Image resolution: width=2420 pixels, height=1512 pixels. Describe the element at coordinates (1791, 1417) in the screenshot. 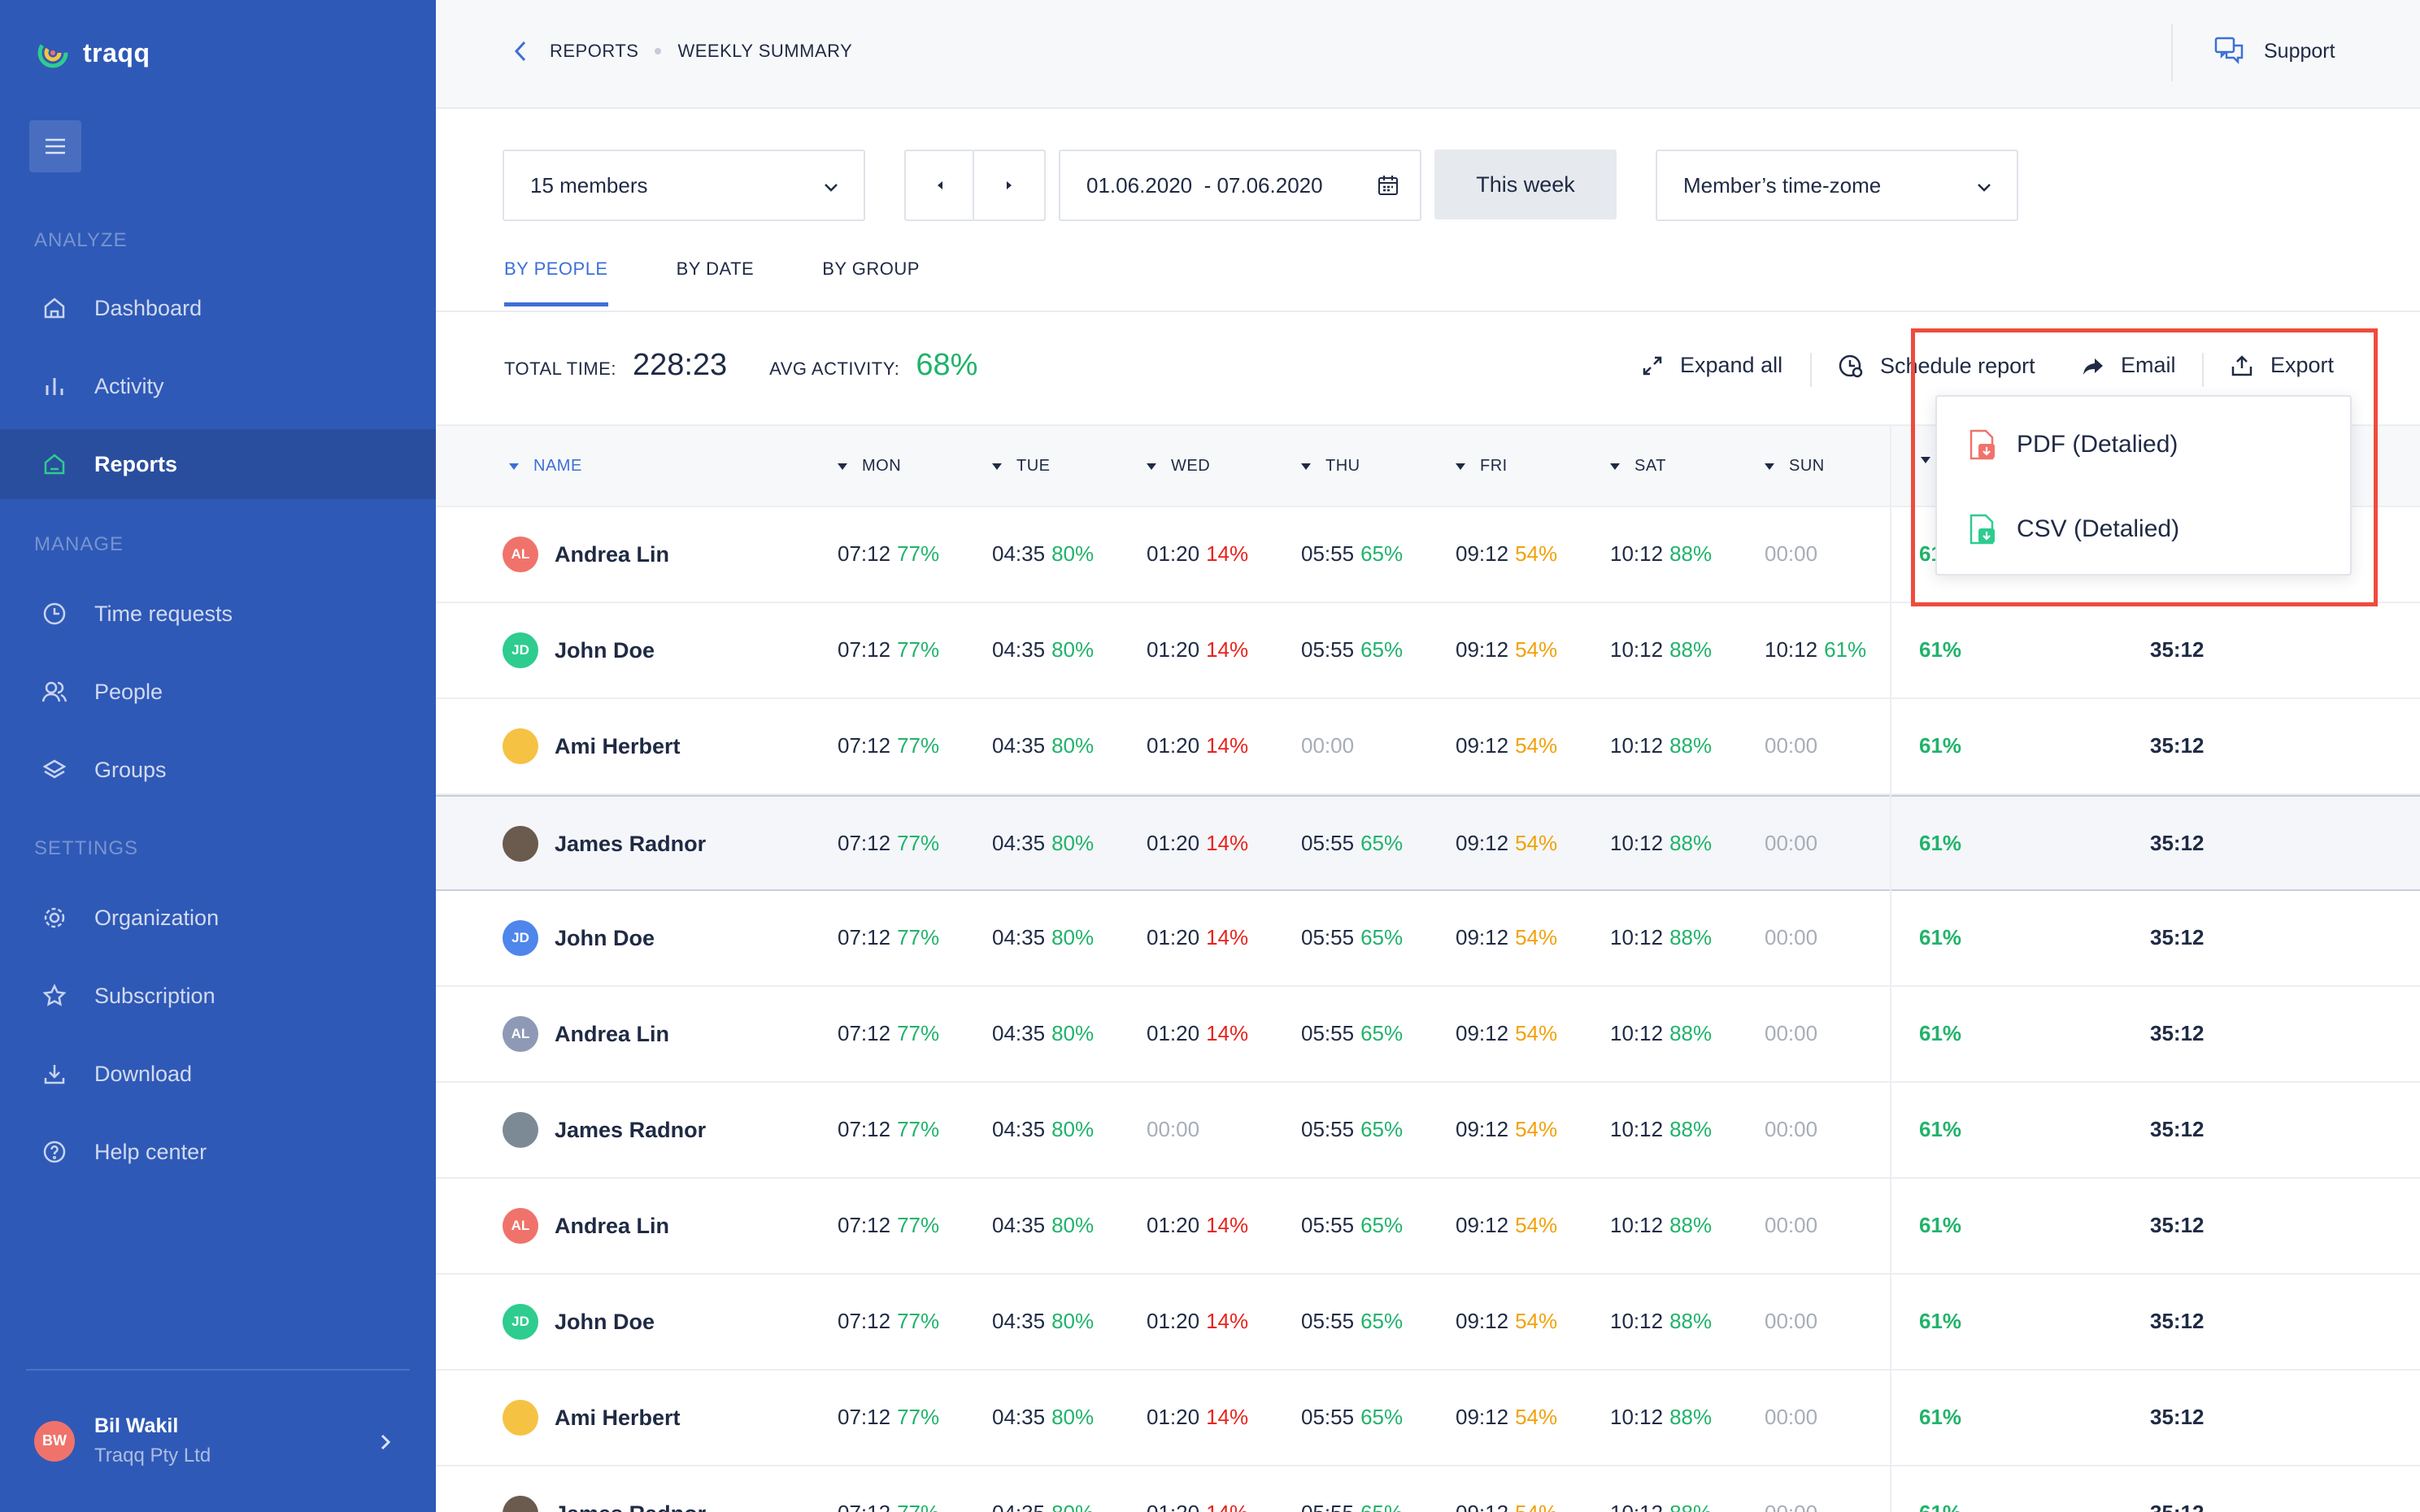

I see `time-value: 00:00` at that location.